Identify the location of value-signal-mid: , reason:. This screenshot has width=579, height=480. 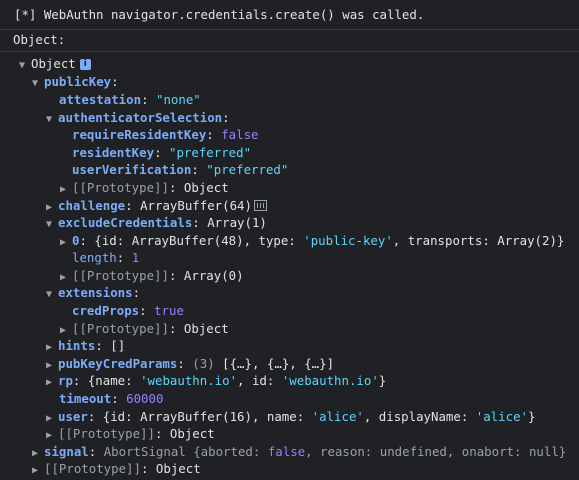
(342, 451).